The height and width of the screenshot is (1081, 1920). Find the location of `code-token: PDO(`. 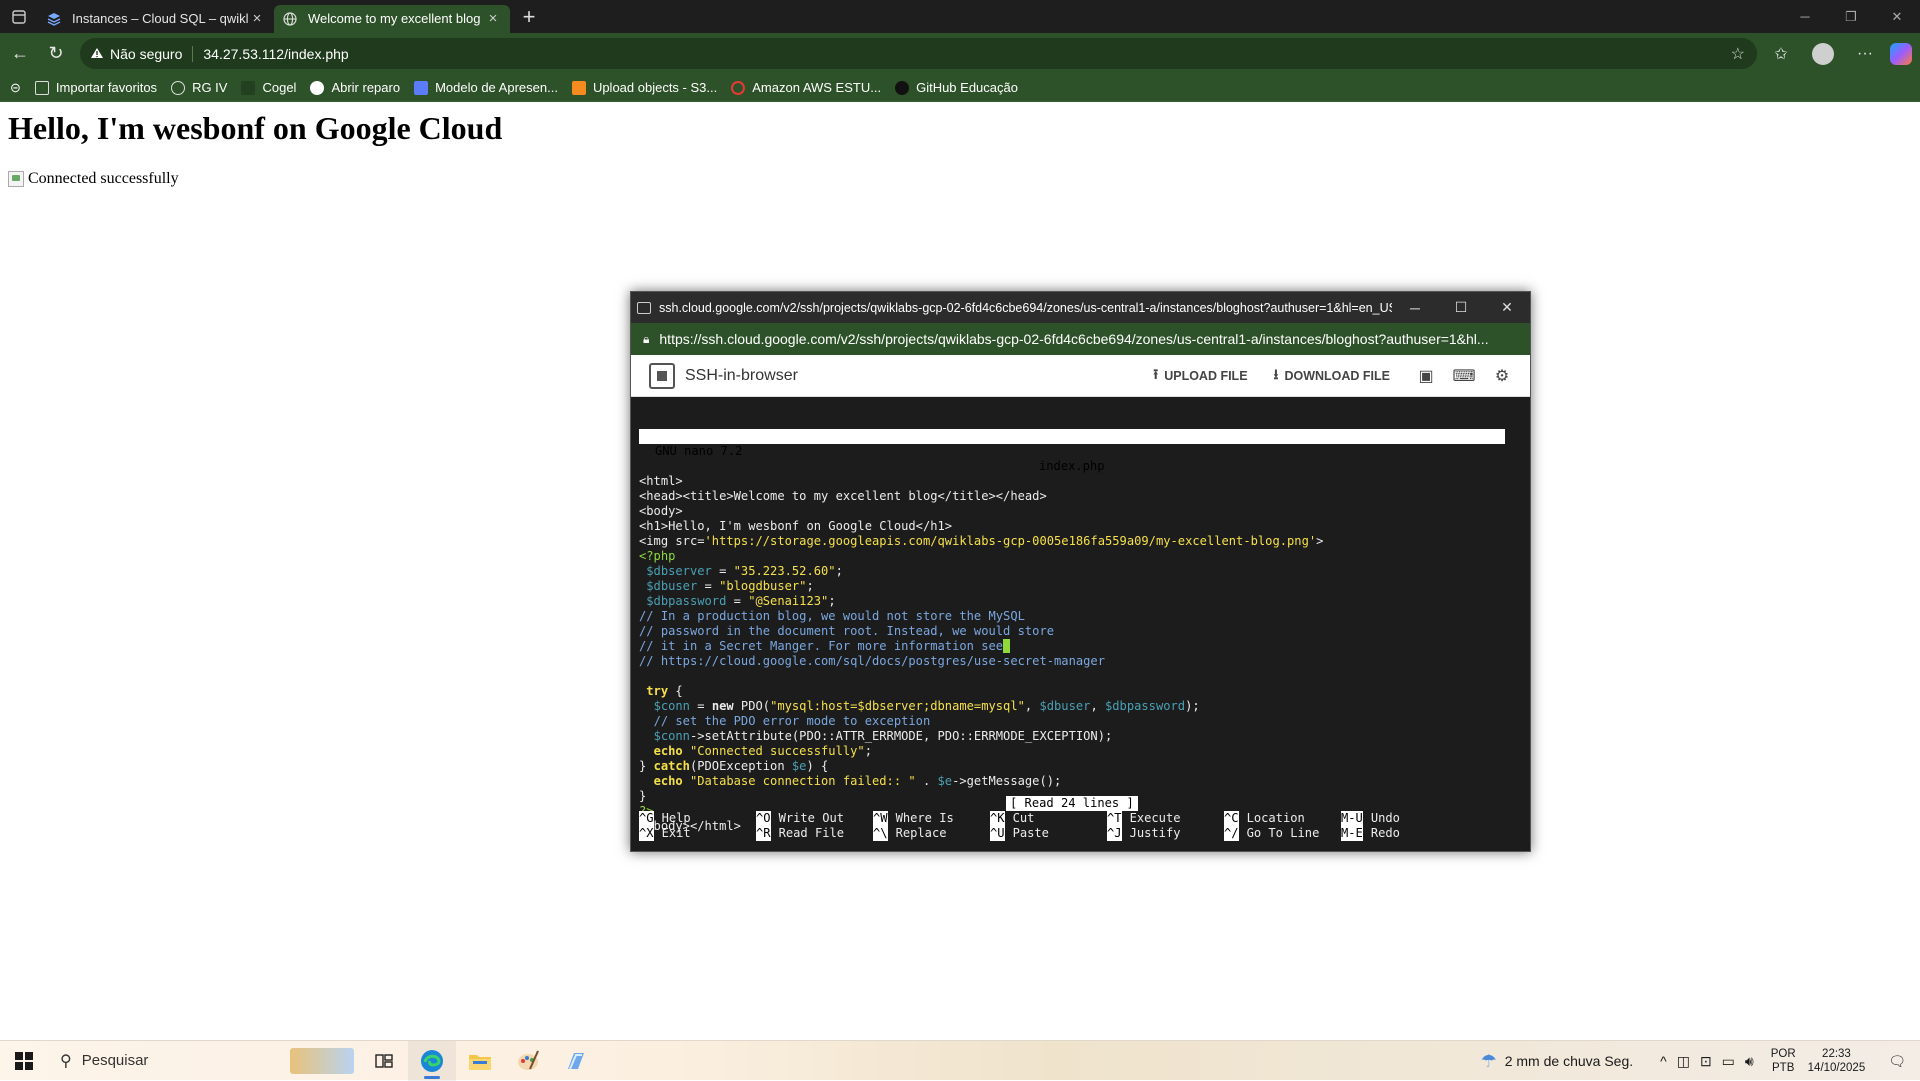

code-token: PDO( is located at coordinates (752, 706).